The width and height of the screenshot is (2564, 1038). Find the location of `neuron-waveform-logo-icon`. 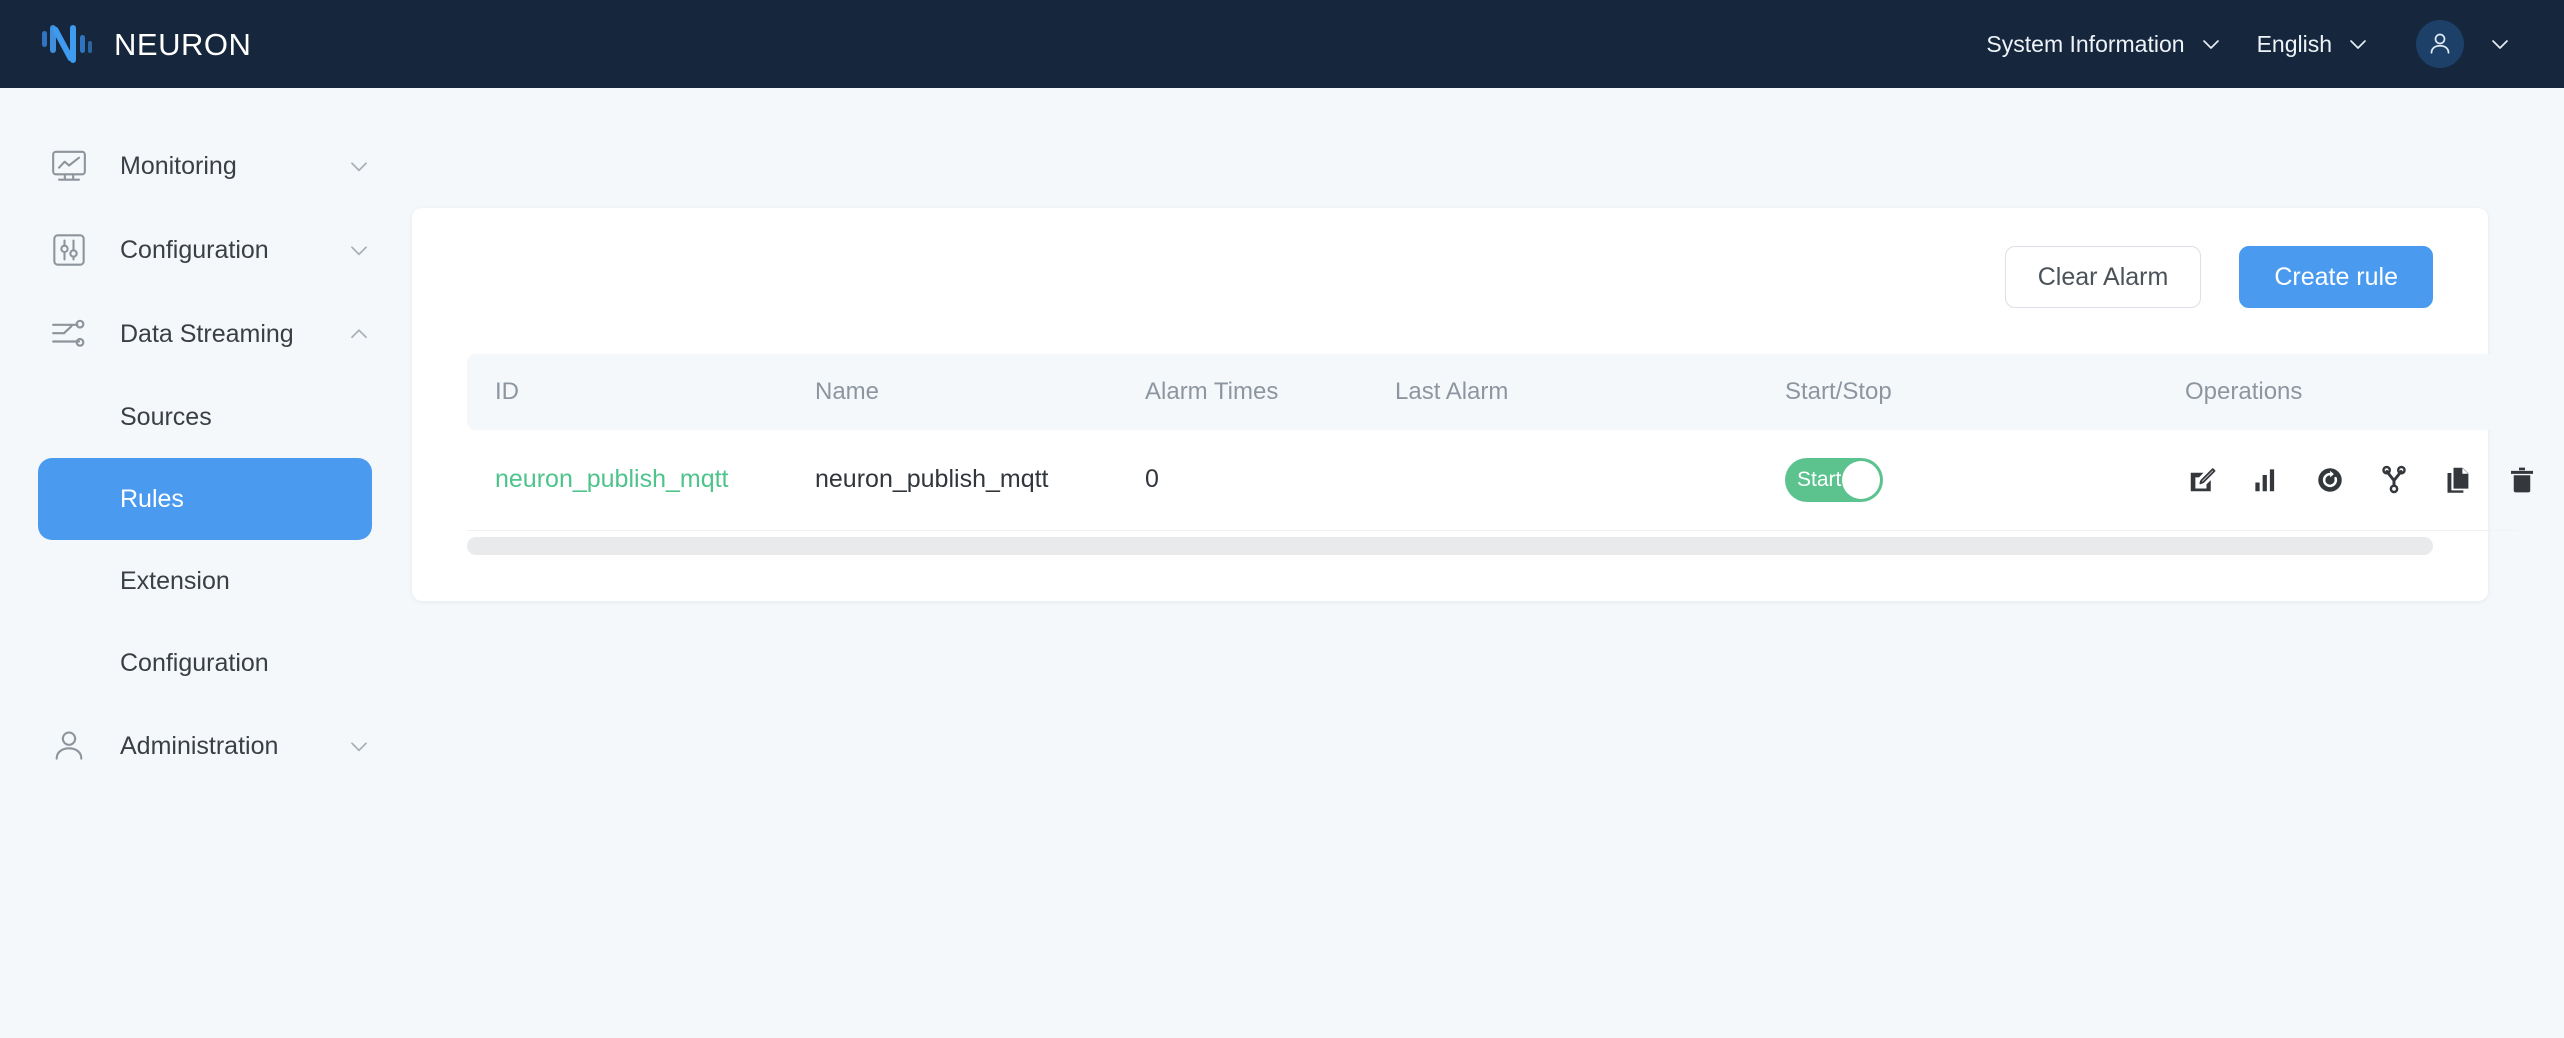

neuron-waveform-logo-icon is located at coordinates (68, 44).